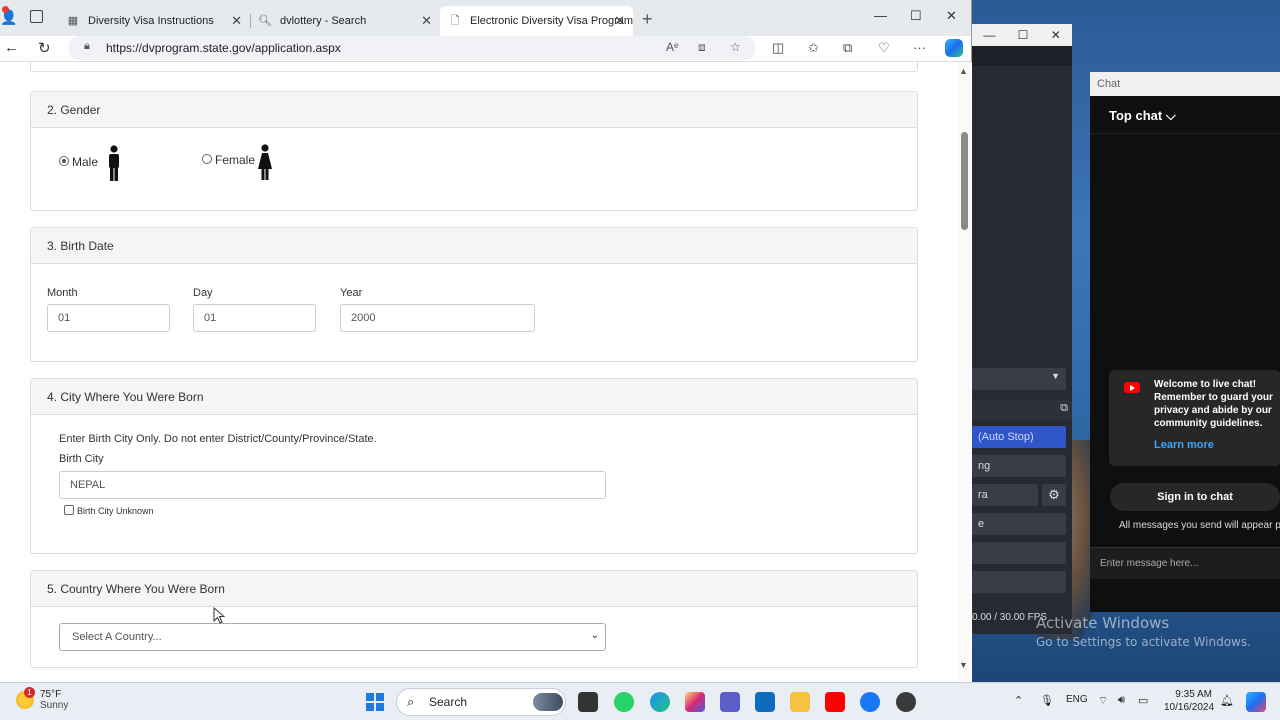 The width and height of the screenshot is (1280, 720). I want to click on task-view-icon, so click(588, 702).